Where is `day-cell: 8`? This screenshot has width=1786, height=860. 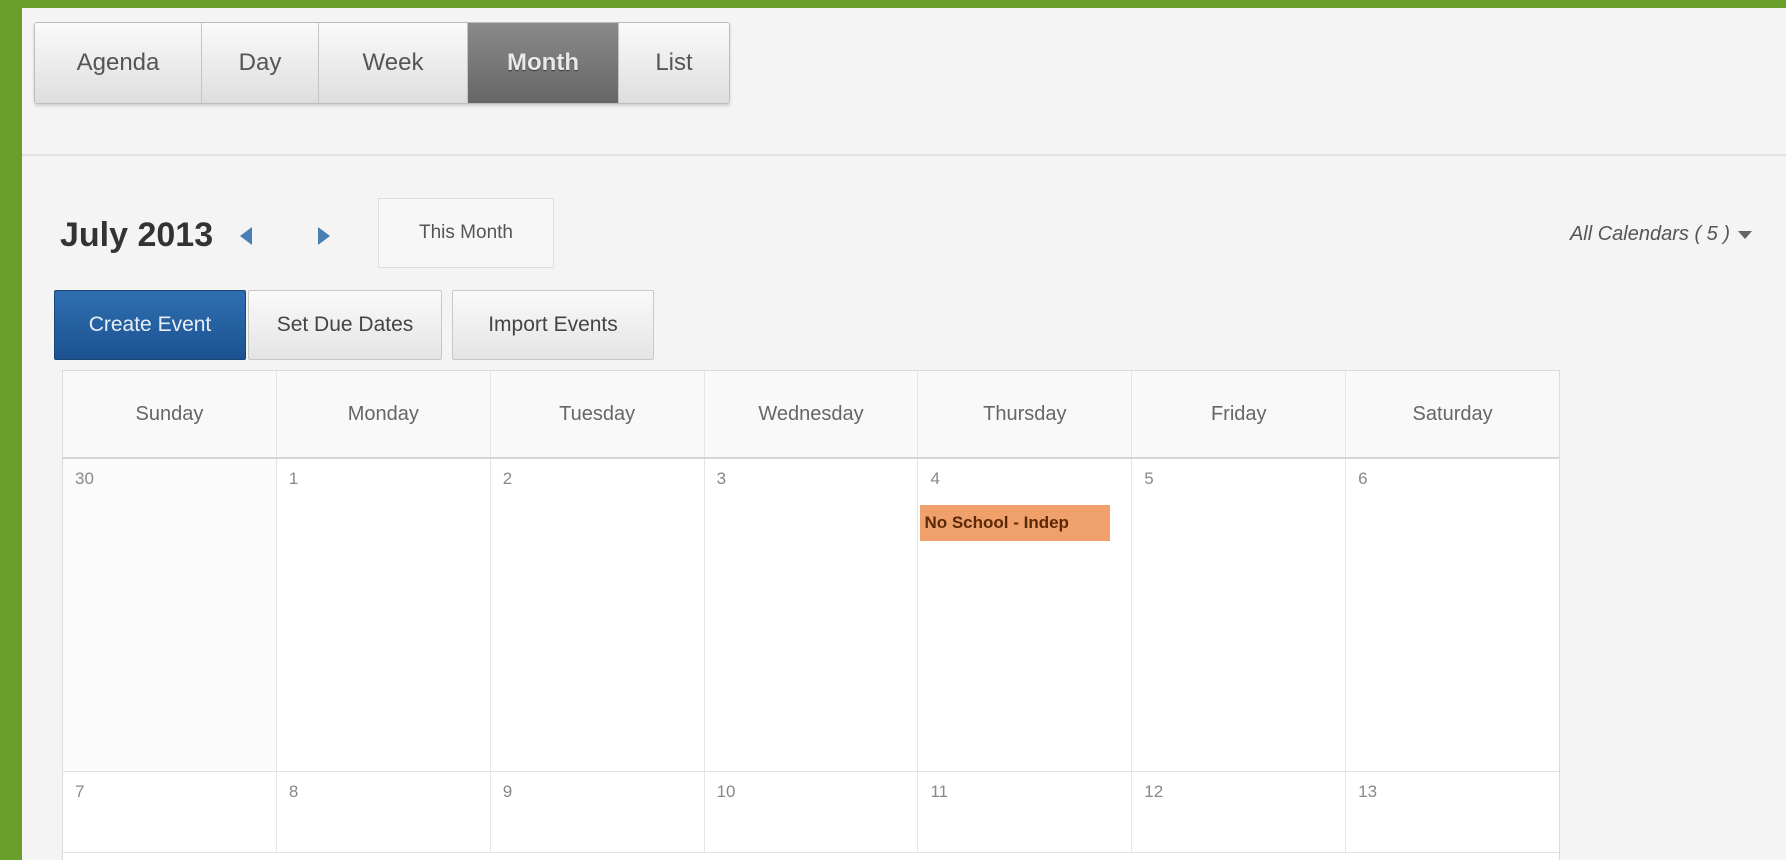 day-cell: 8 is located at coordinates (382, 812).